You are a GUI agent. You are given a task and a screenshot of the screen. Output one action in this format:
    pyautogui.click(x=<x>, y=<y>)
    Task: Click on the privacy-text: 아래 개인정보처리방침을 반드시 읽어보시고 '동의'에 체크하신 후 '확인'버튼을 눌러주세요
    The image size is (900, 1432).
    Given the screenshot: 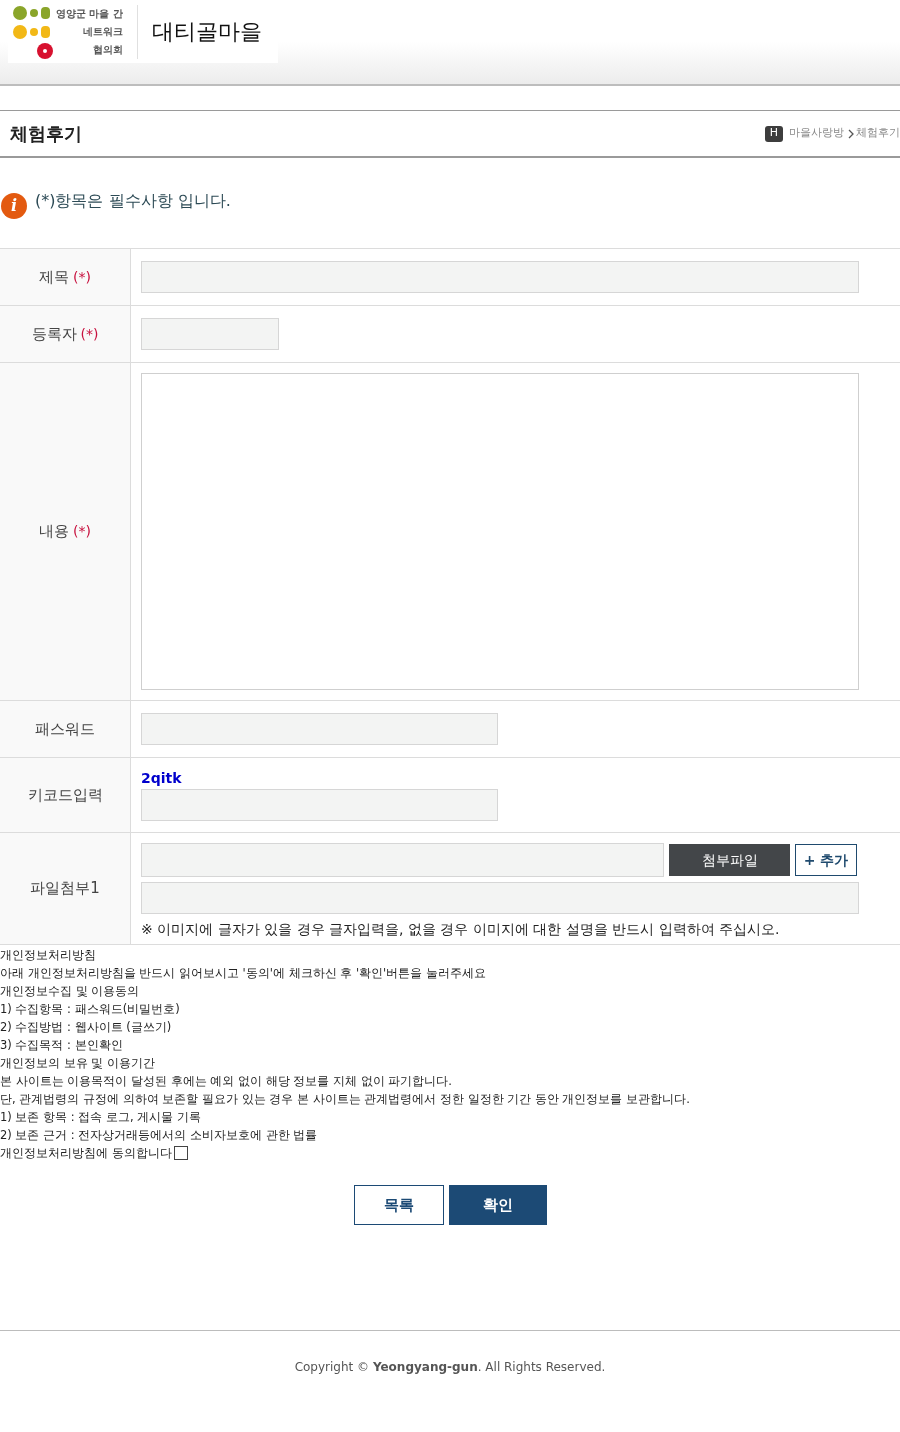 What is the action you would take?
    pyautogui.click(x=243, y=973)
    